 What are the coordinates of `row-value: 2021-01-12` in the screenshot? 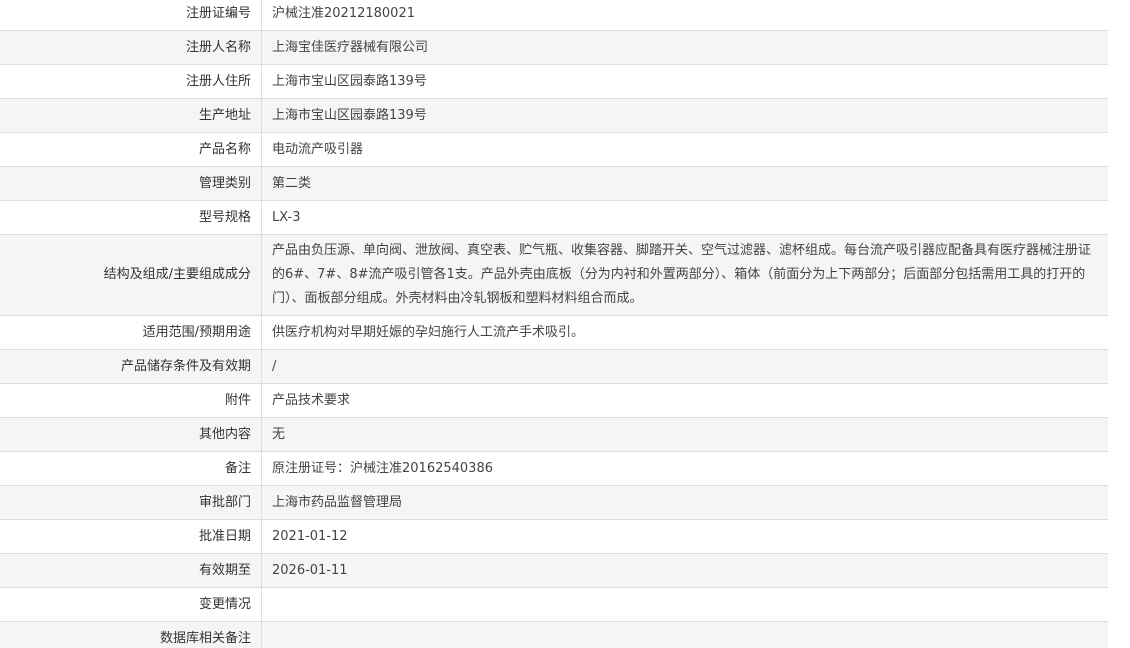 It's located at (685, 536).